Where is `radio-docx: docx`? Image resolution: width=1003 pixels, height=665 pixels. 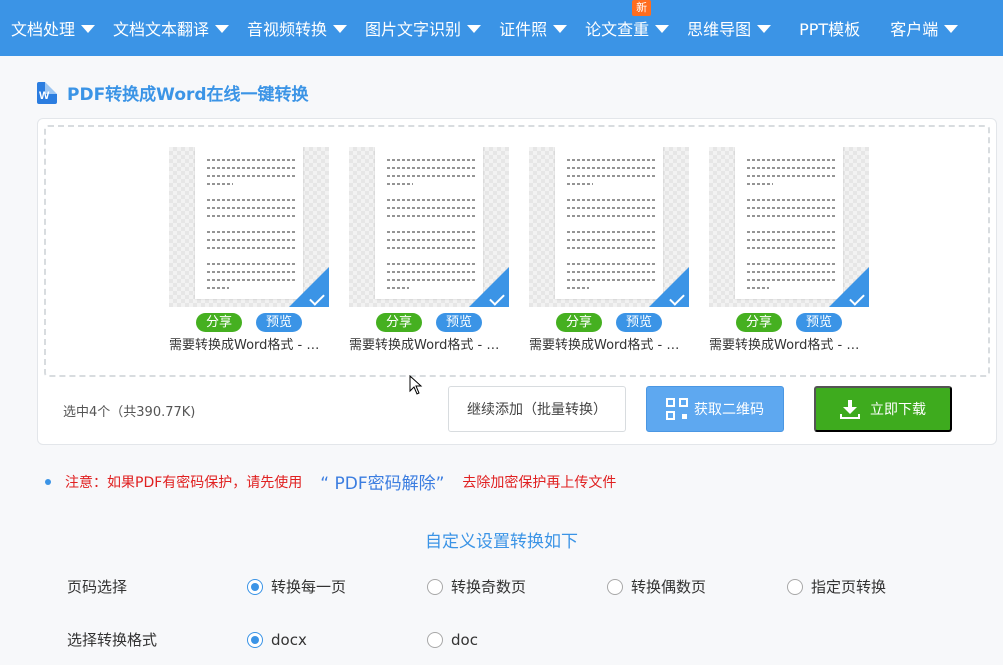
radio-docx: docx is located at coordinates (337, 640).